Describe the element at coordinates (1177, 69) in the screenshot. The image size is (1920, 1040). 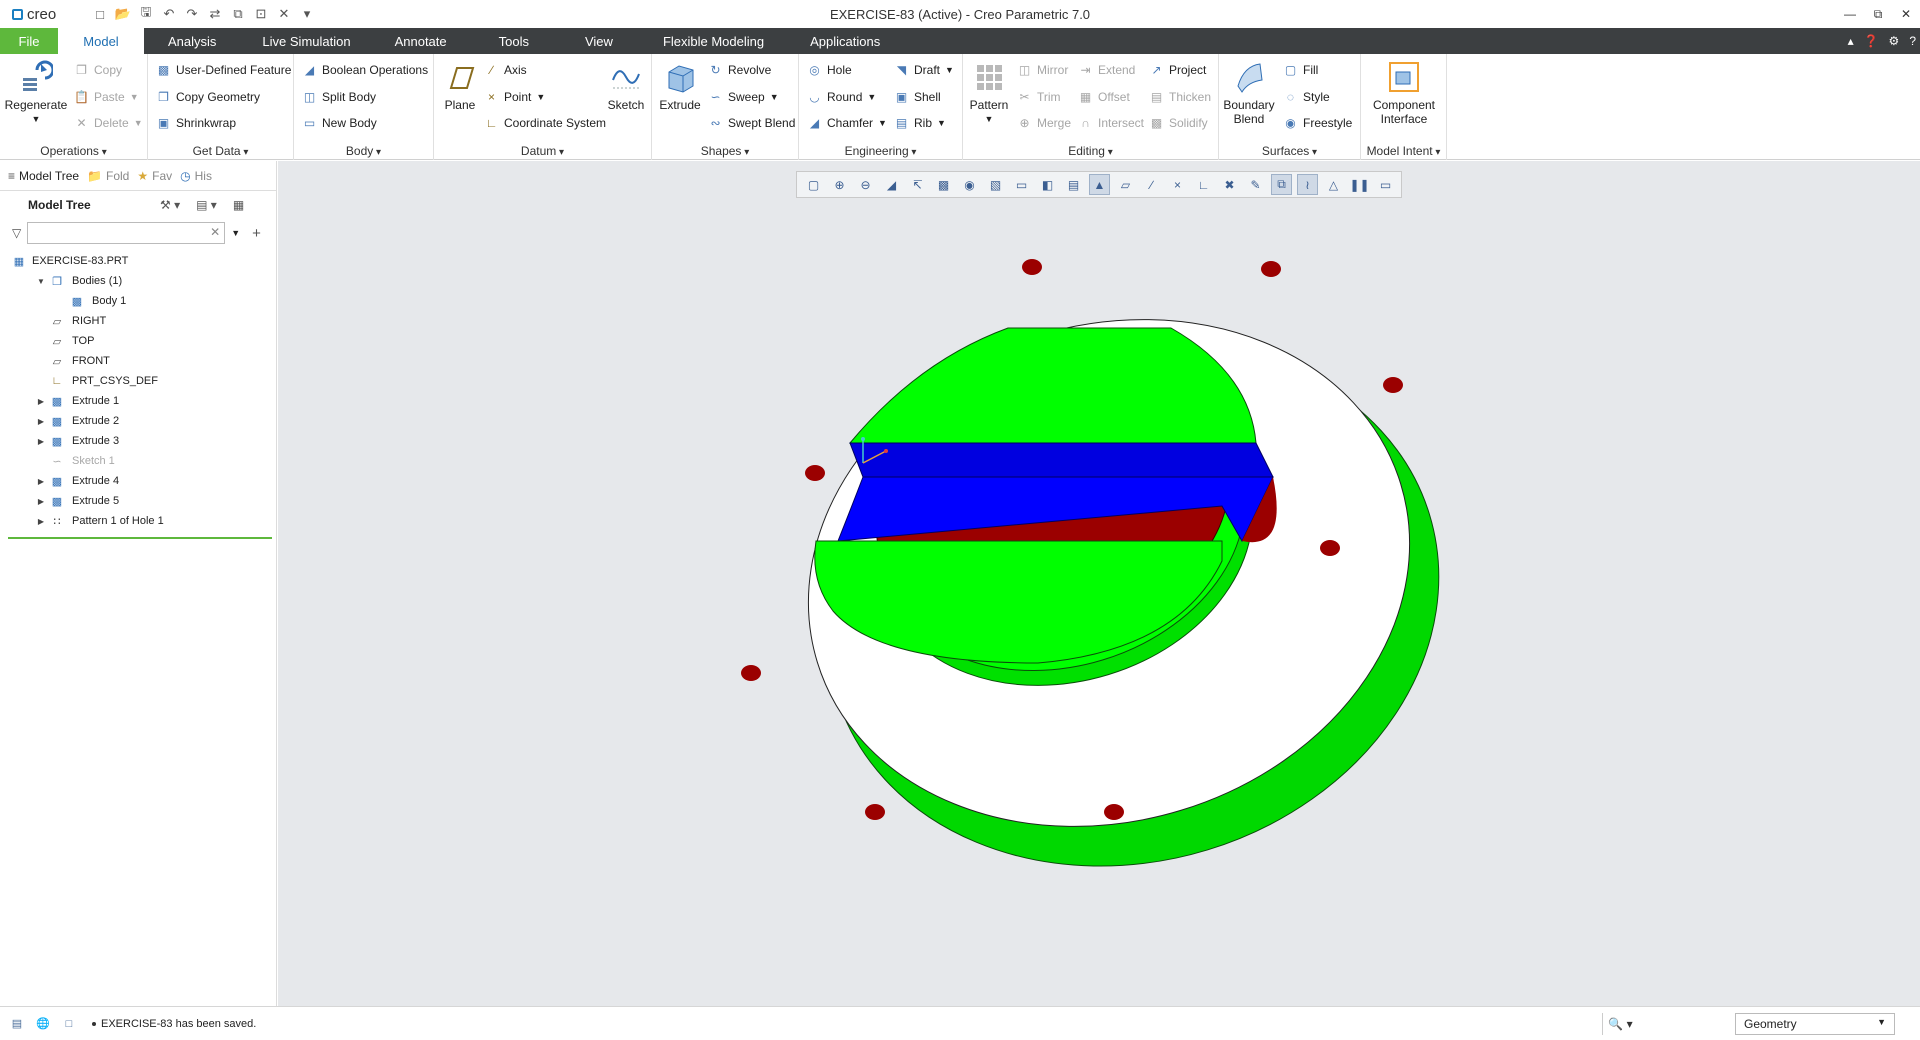
I see `project-button: ↗ Project` at that location.